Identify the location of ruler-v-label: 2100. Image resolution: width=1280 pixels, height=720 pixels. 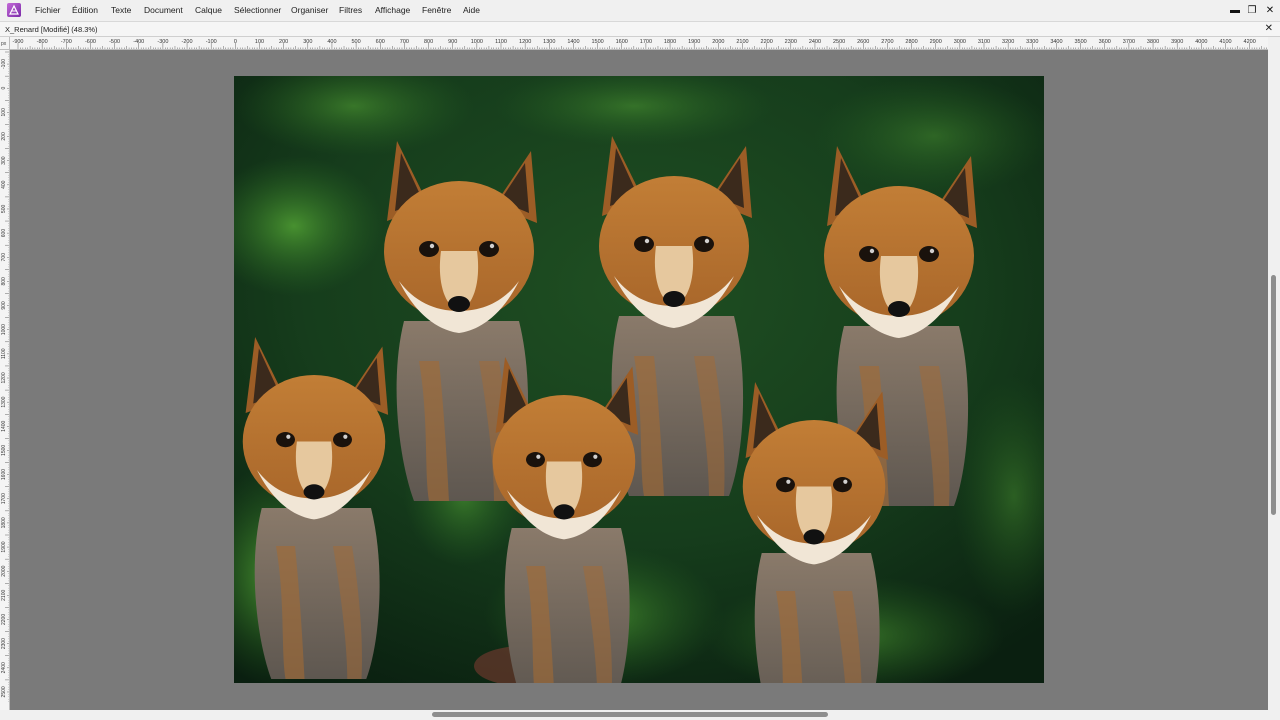
(4, 595).